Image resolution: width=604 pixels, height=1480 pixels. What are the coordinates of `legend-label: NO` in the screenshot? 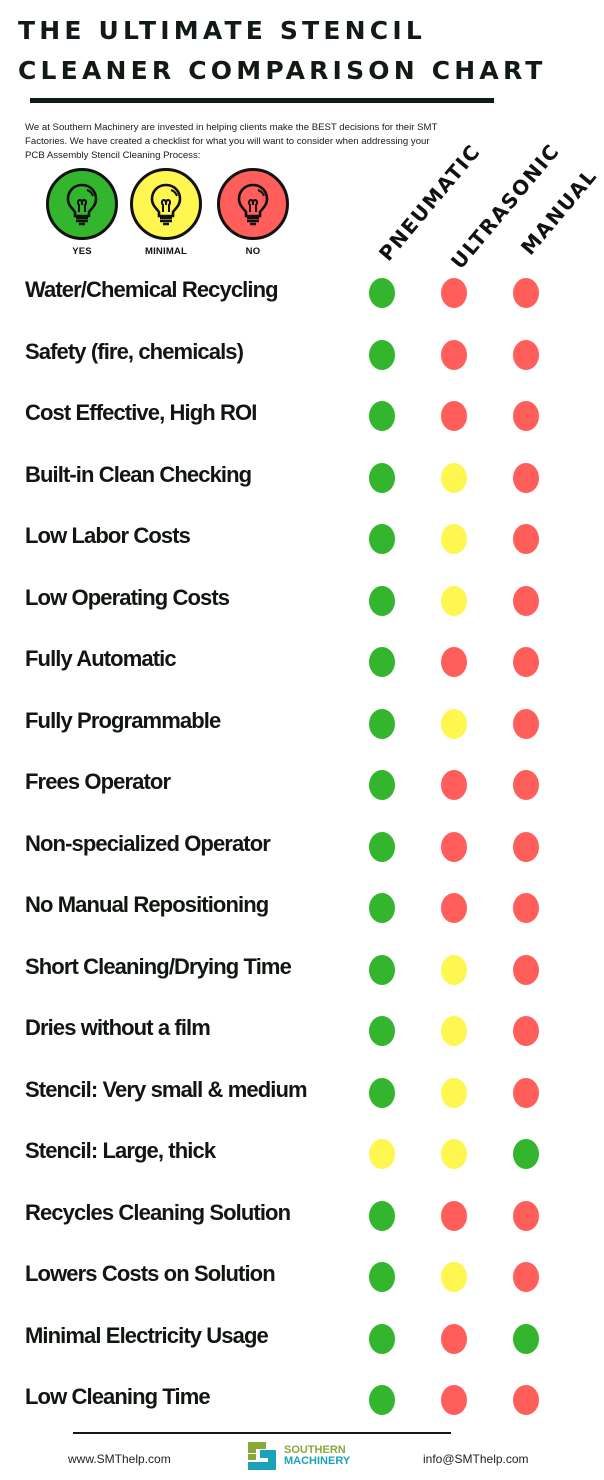 It's located at (253, 251).